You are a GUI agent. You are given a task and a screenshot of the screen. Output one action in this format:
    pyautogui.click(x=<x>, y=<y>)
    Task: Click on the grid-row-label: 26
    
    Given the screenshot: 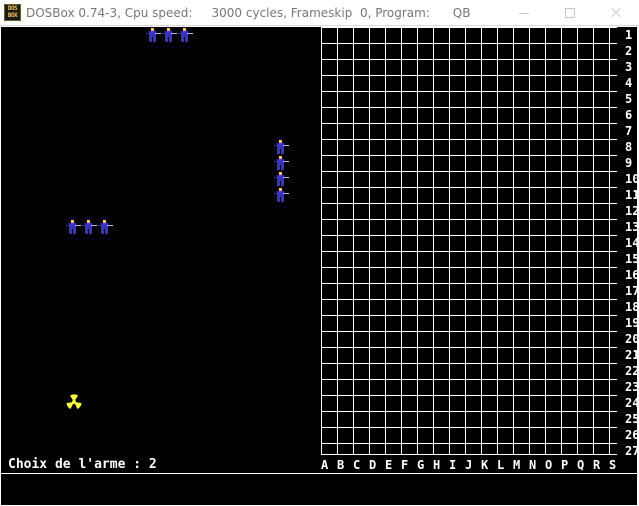 What is the action you would take?
    pyautogui.click(x=631, y=435)
    